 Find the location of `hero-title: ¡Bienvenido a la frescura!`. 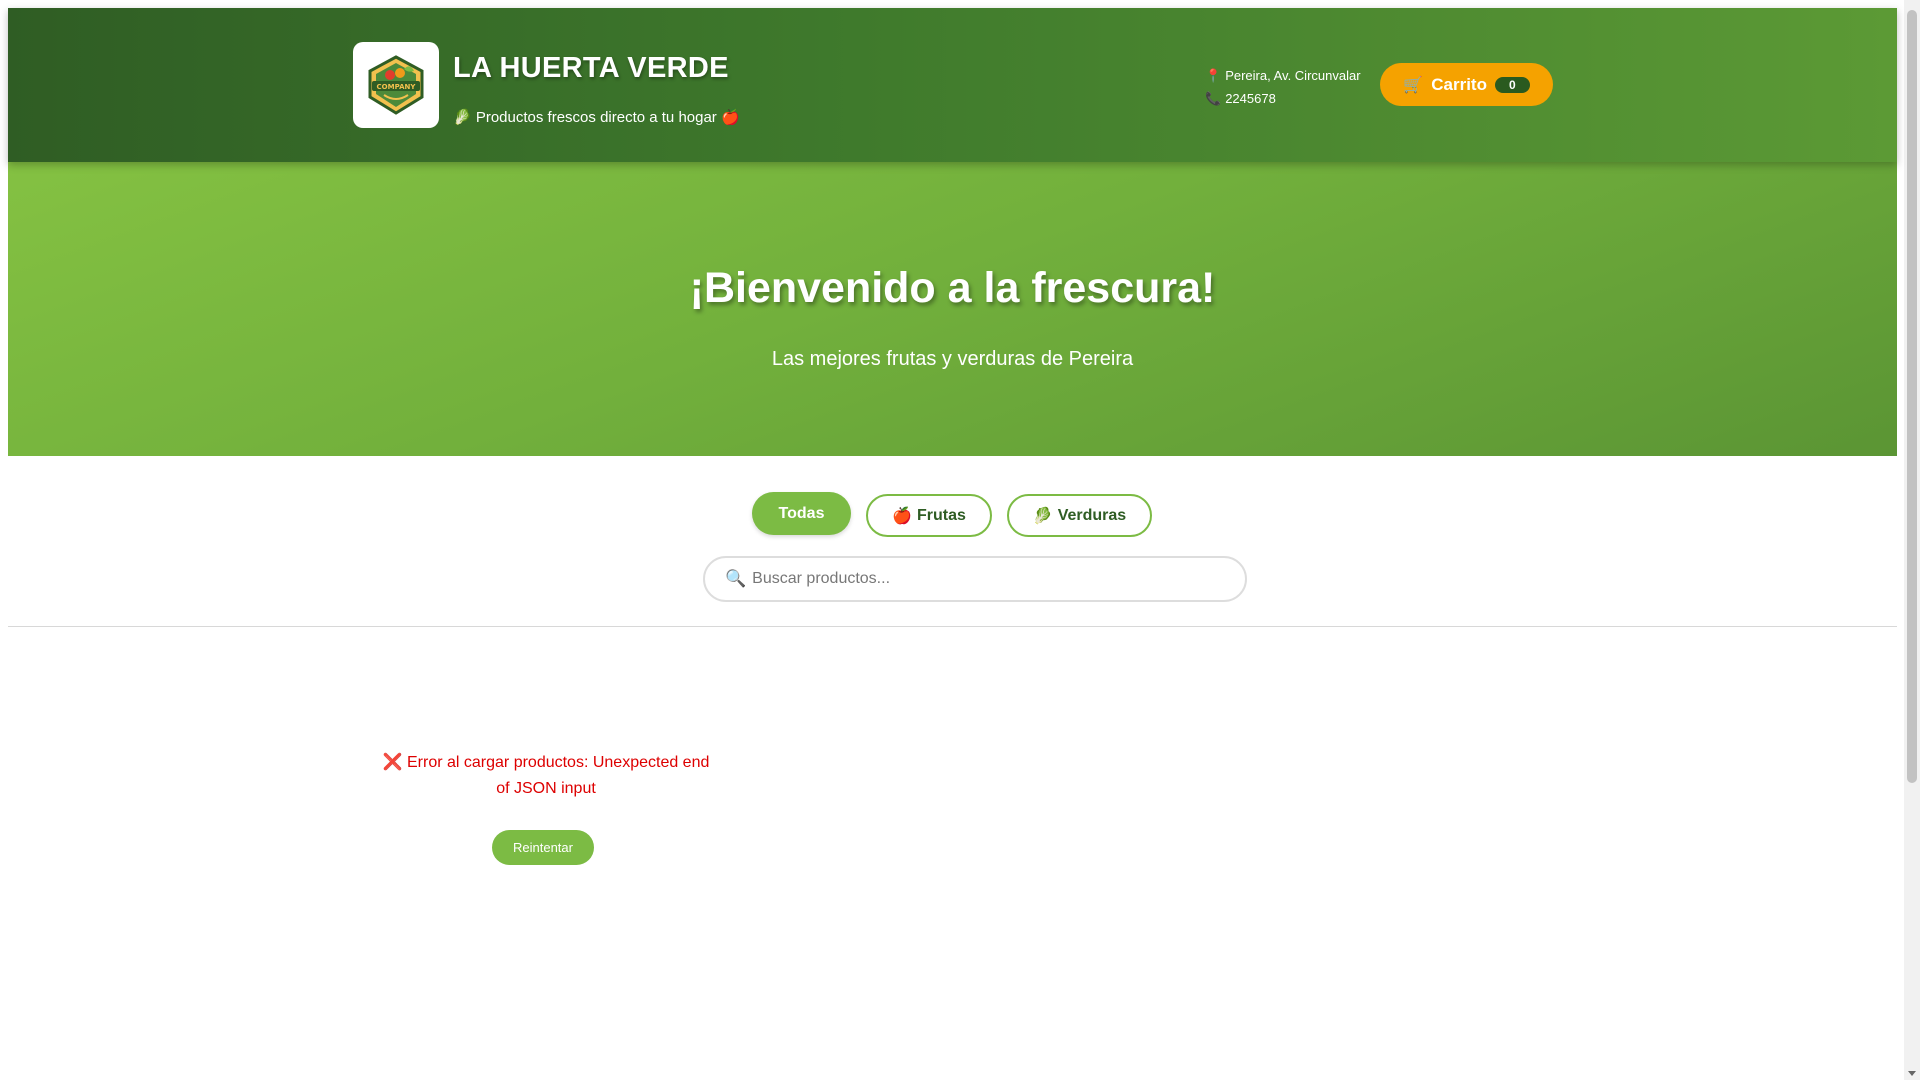

hero-title: ¡Bienvenido a la frescura! is located at coordinates (952, 288).